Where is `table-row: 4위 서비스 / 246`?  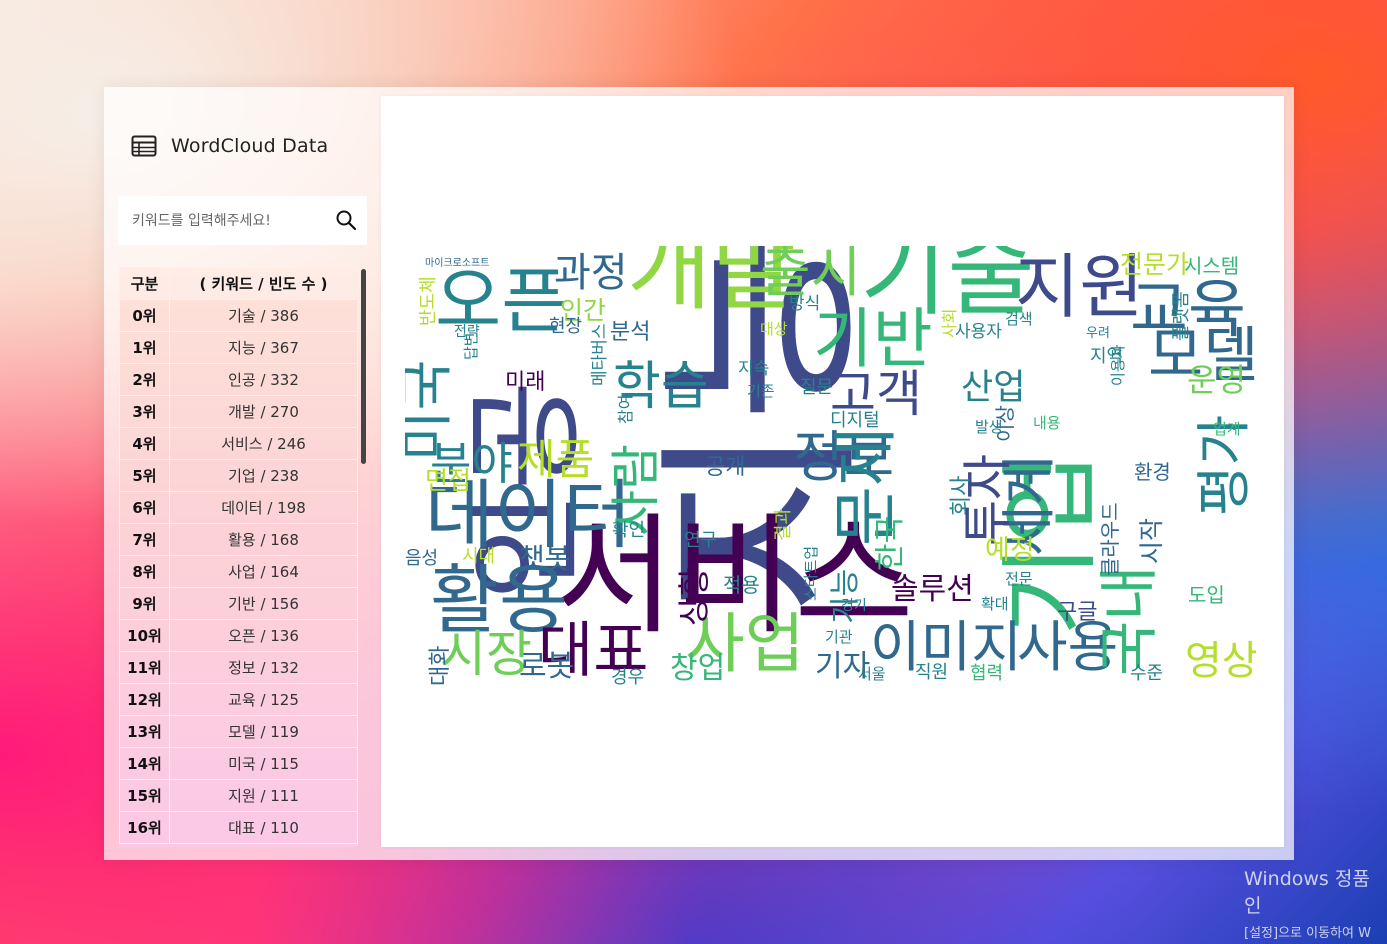 table-row: 4위 서비스 / 246 is located at coordinates (238, 443).